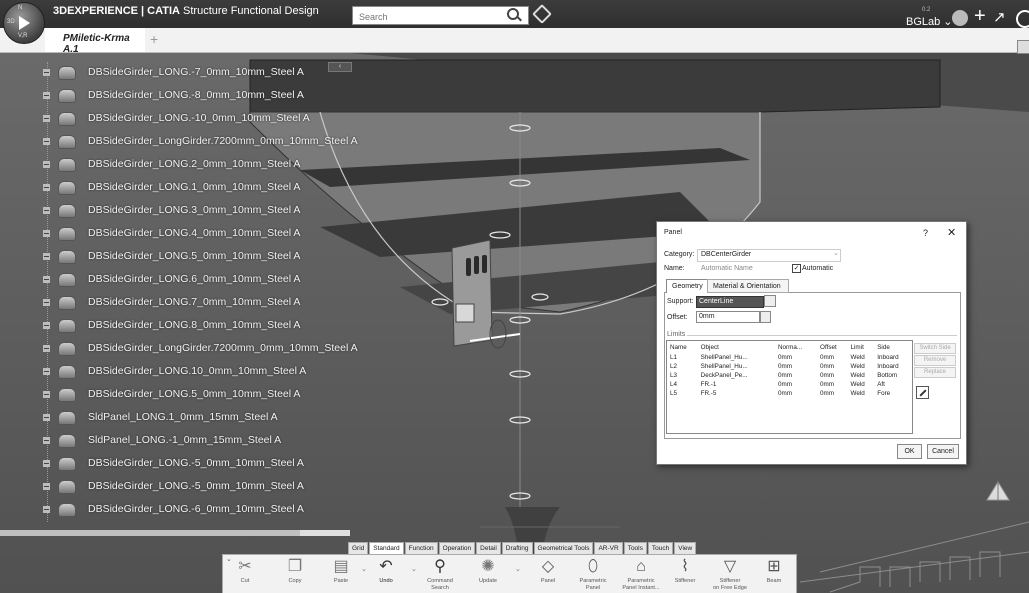  I want to click on remove-button: Remove, so click(935, 360).